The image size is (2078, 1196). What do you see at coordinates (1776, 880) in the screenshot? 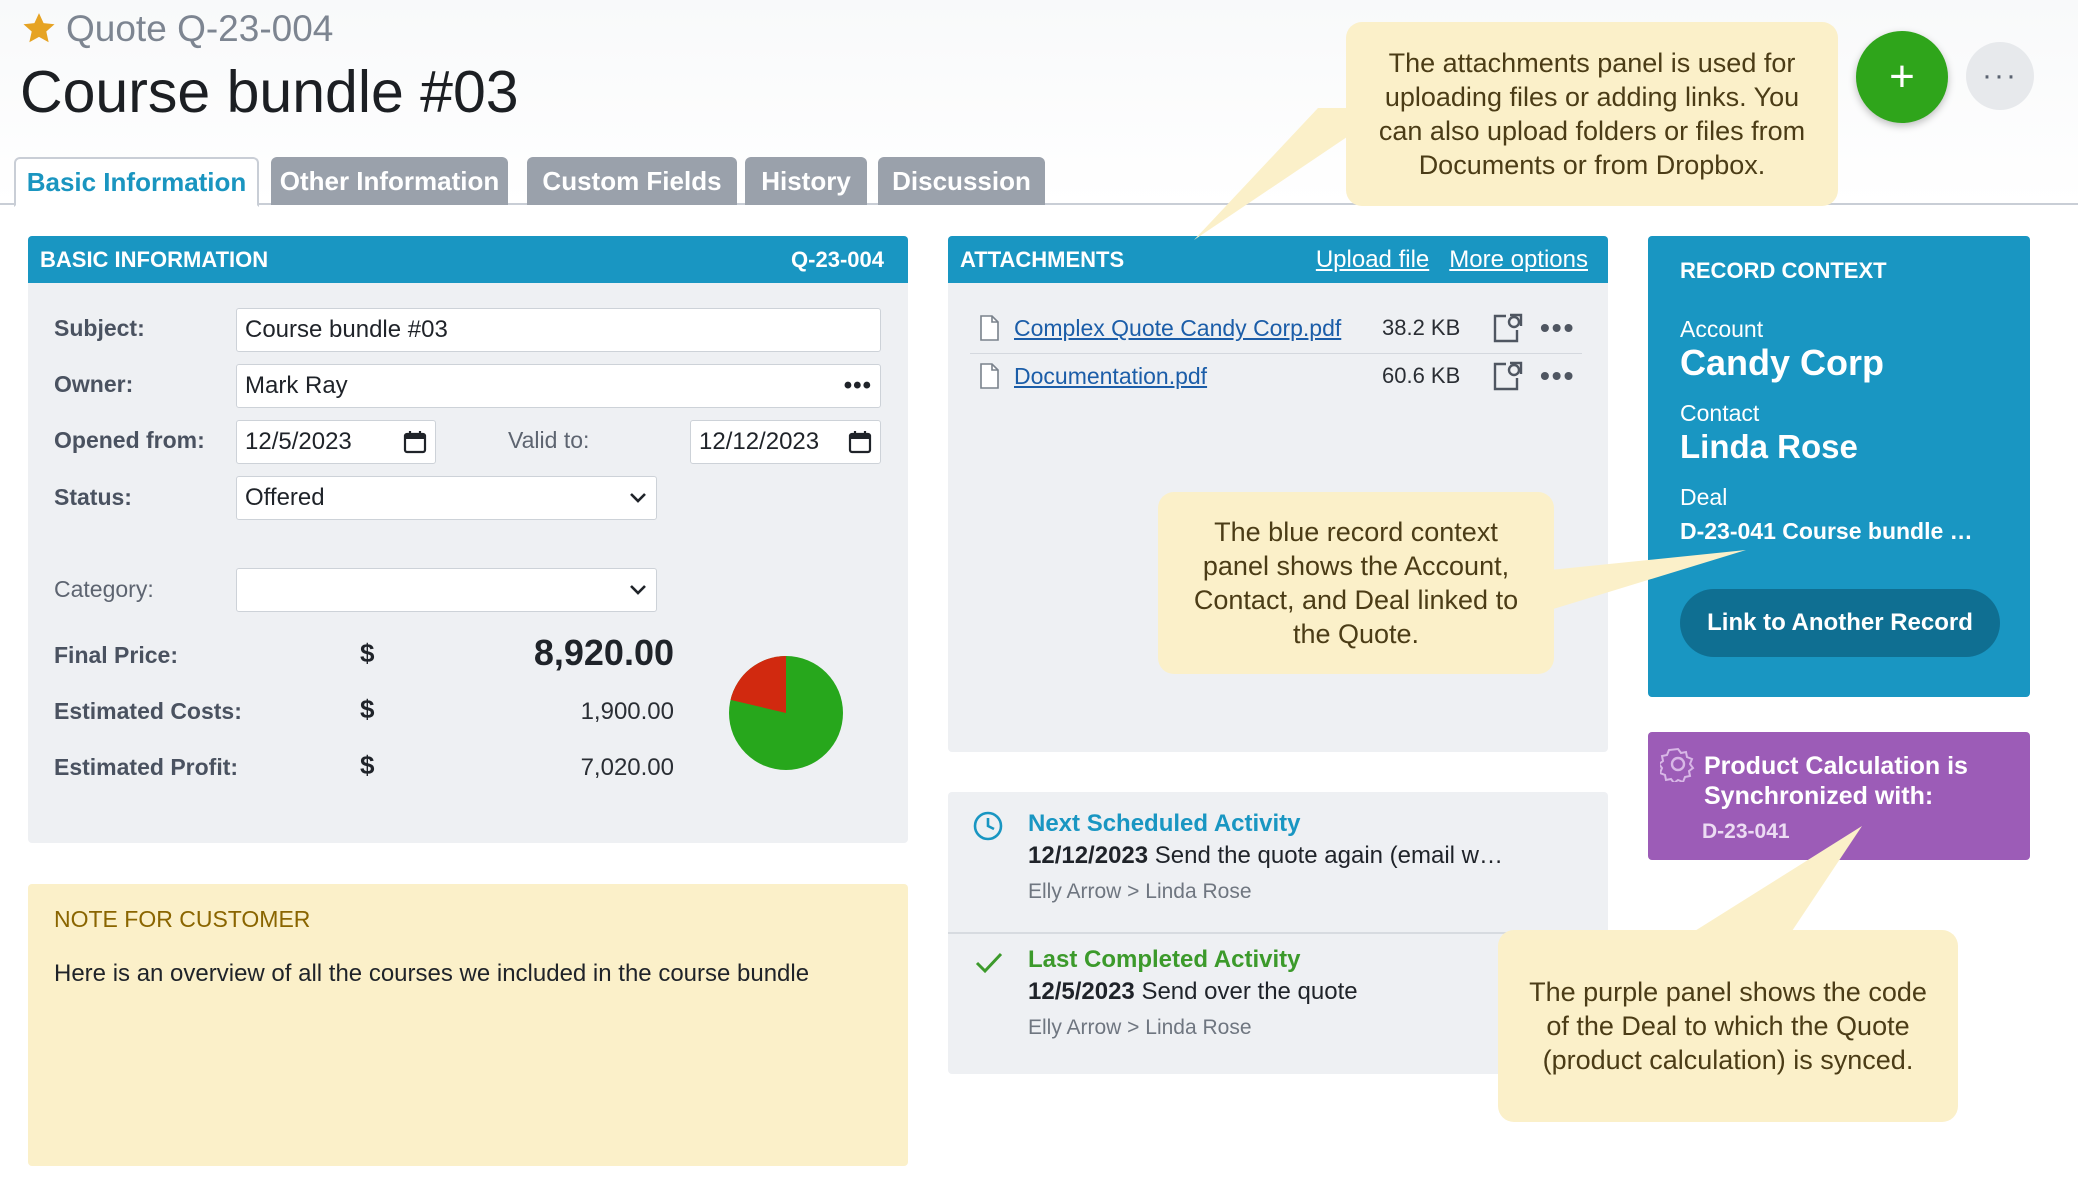
I see `callout-pointer-purple` at bounding box center [1776, 880].